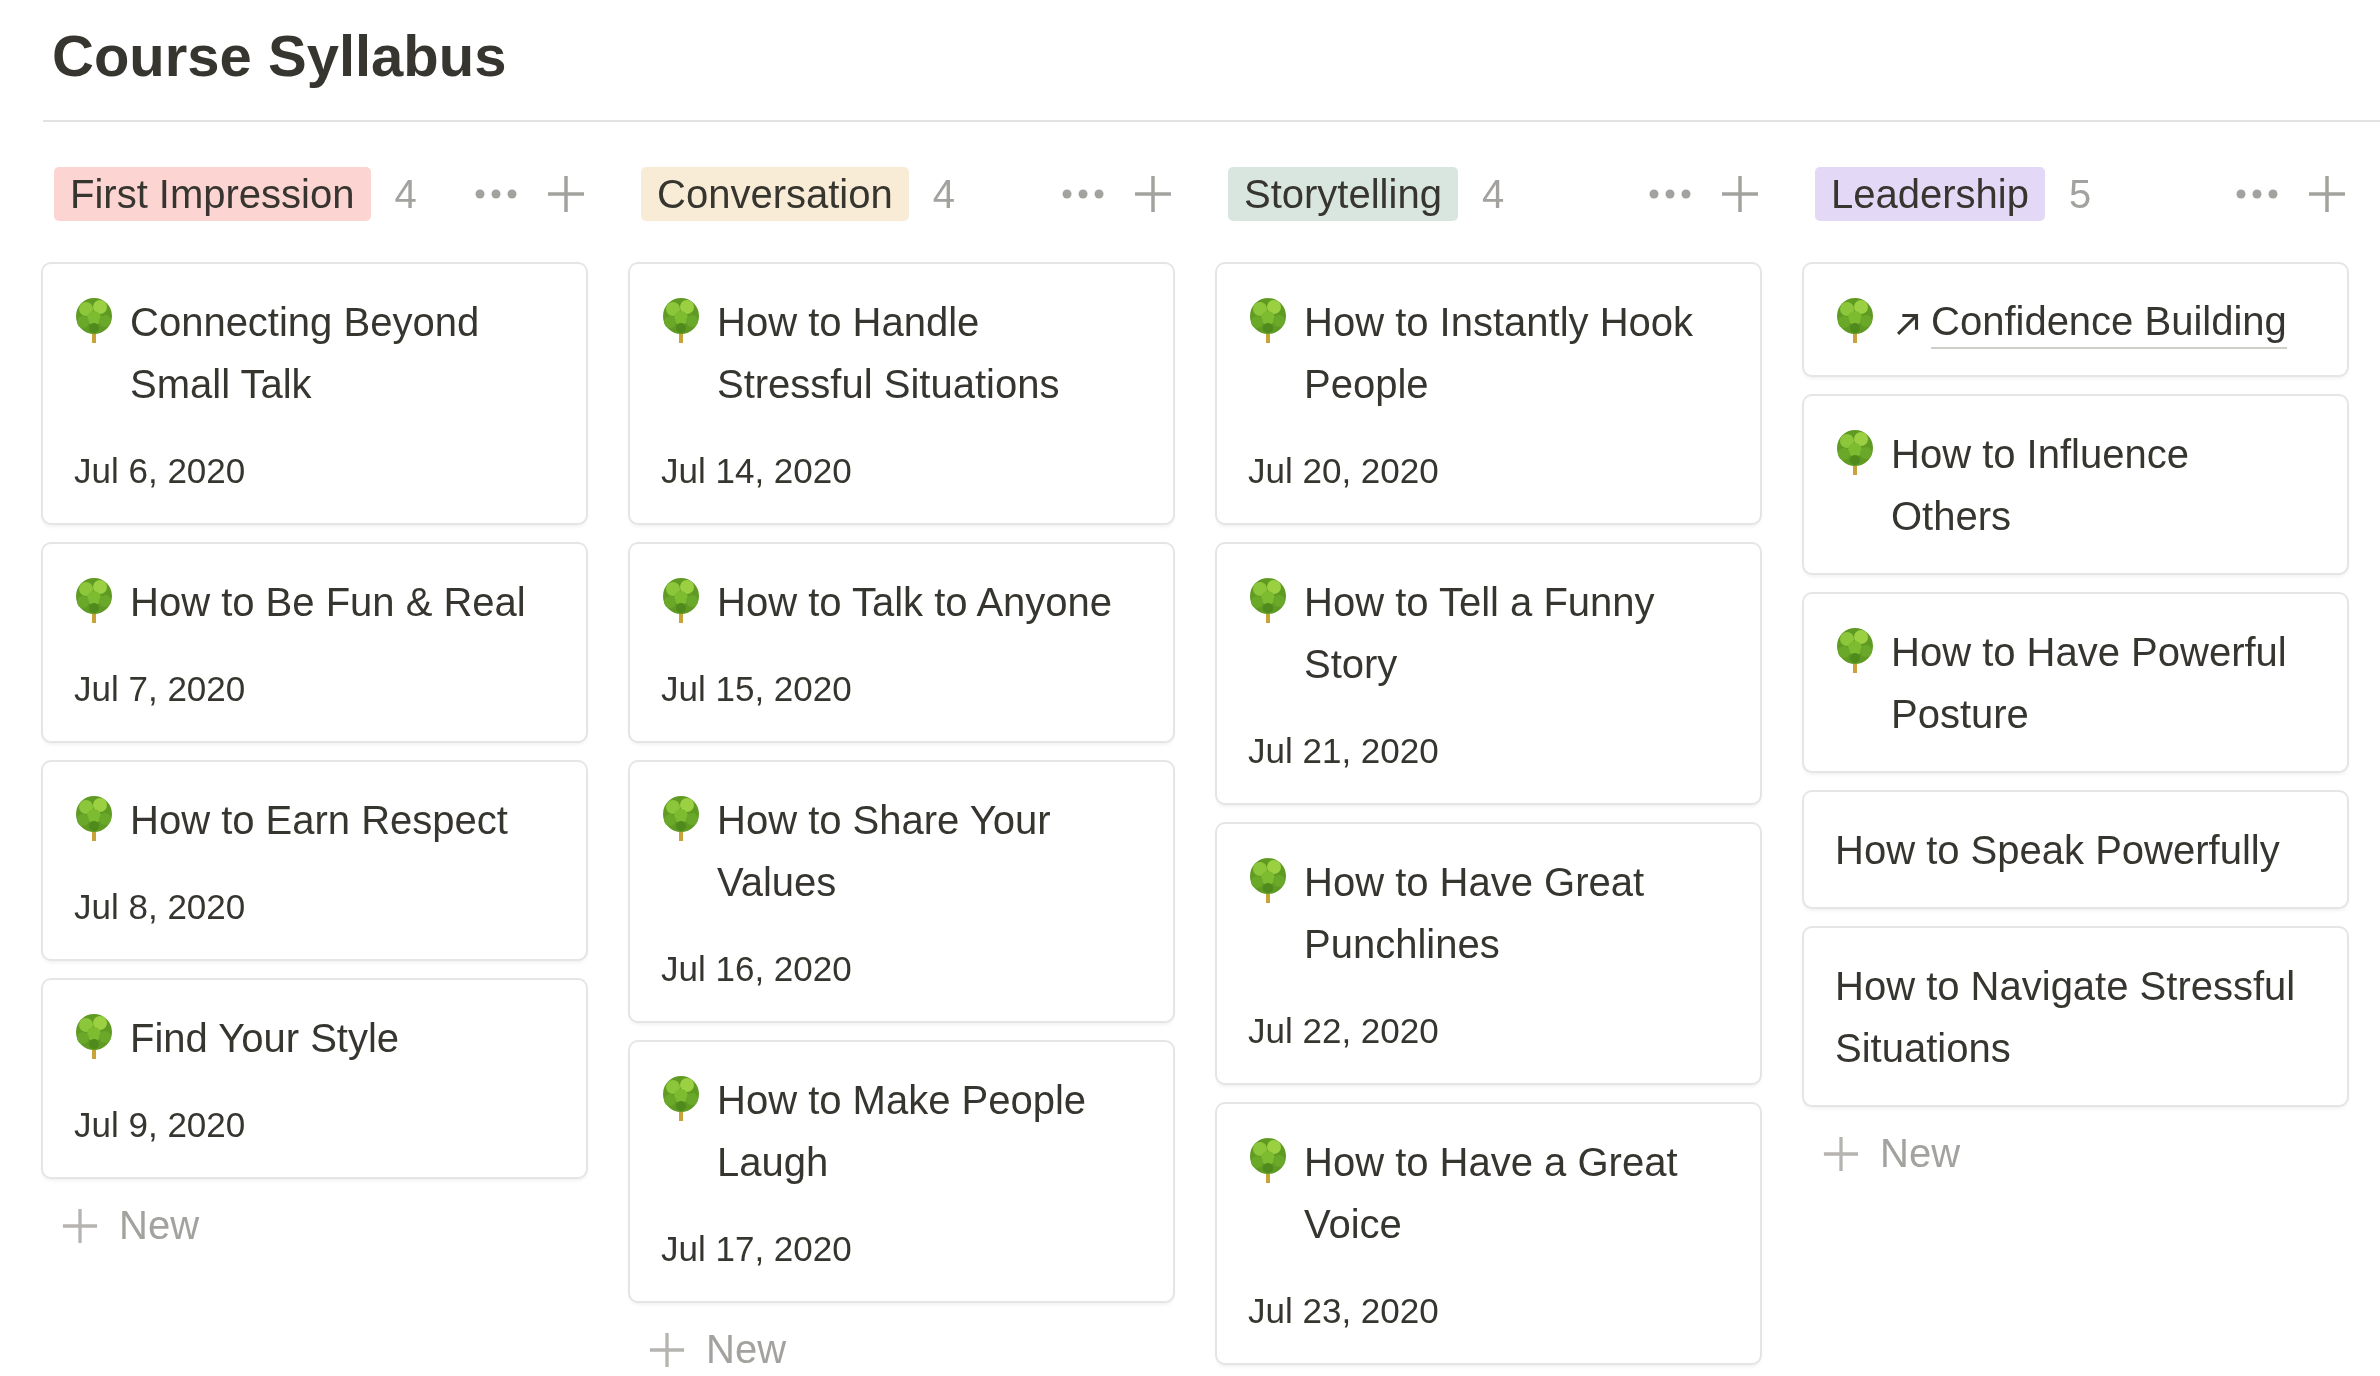 The height and width of the screenshot is (1376, 2380). Describe the element at coordinates (2109, 322) in the screenshot. I see `page-link: Confidence Building` at that location.